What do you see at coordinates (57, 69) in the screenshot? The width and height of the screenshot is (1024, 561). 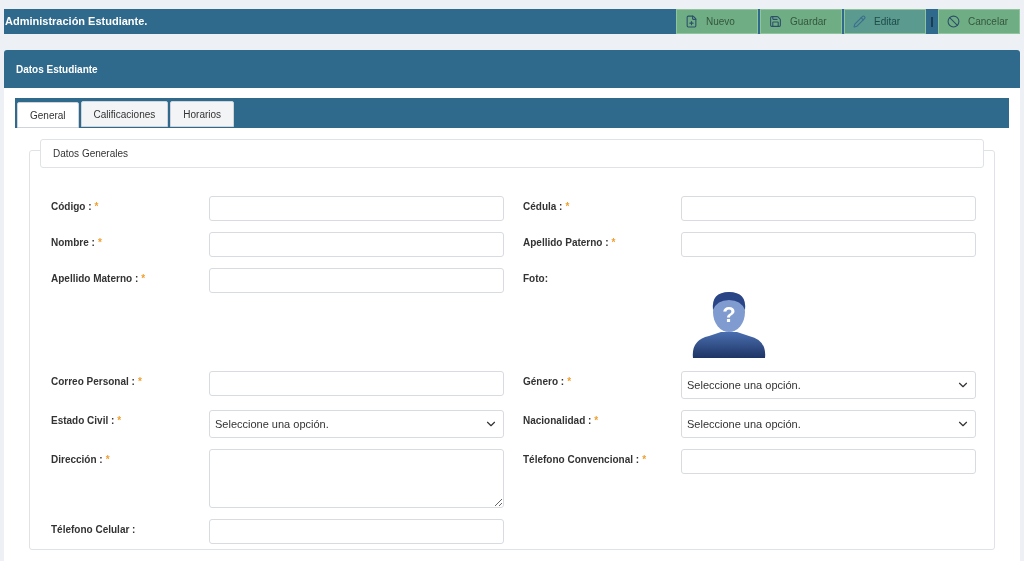 I see `panel-title: Datos Estudiante` at bounding box center [57, 69].